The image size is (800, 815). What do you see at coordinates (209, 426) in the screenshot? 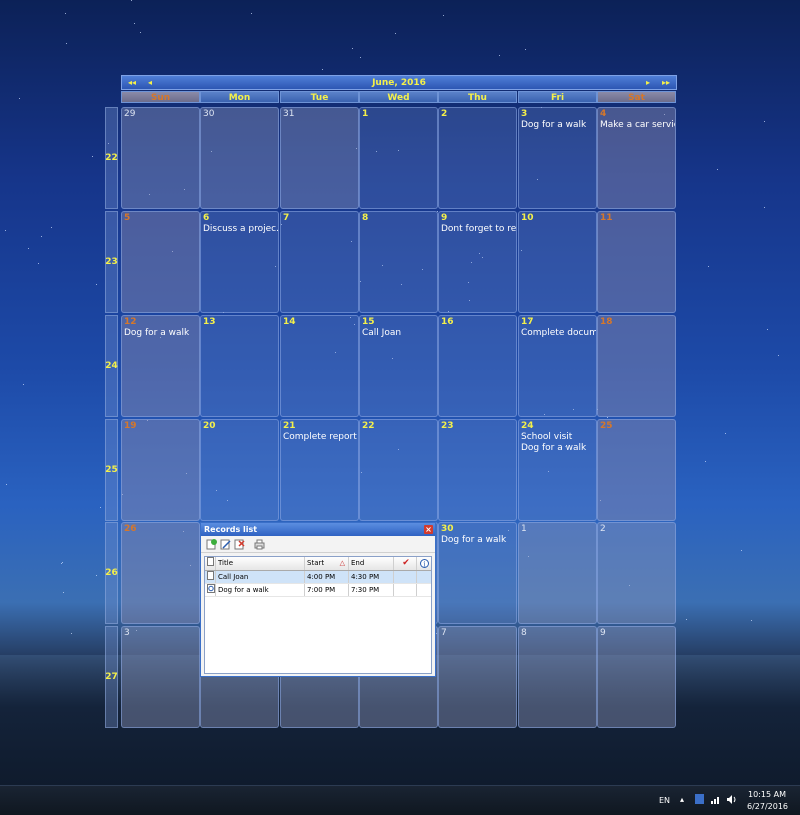
I see `day-number: 20` at bounding box center [209, 426].